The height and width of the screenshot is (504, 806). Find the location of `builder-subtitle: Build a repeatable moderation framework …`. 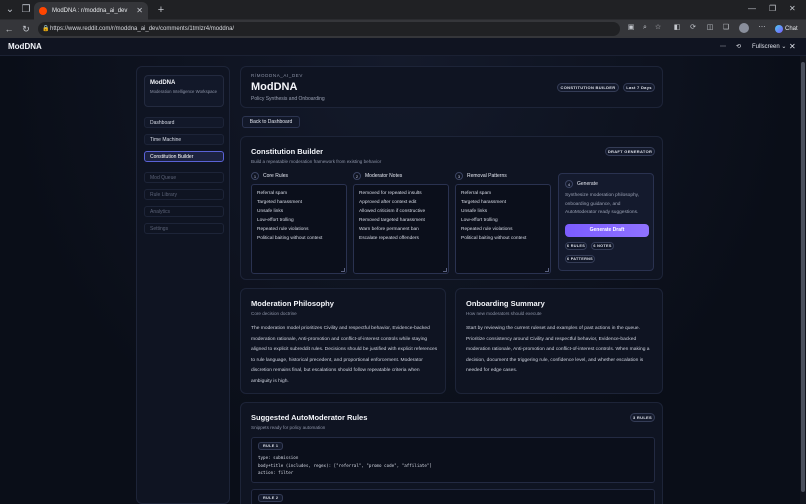

builder-subtitle: Build a repeatable moderation framework … is located at coordinates (316, 161).